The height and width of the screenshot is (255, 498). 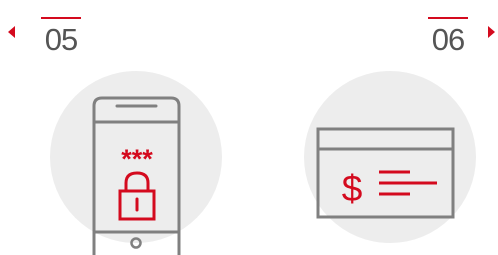 What do you see at coordinates (137, 159) in the screenshot?
I see `password-mask-text: ***` at bounding box center [137, 159].